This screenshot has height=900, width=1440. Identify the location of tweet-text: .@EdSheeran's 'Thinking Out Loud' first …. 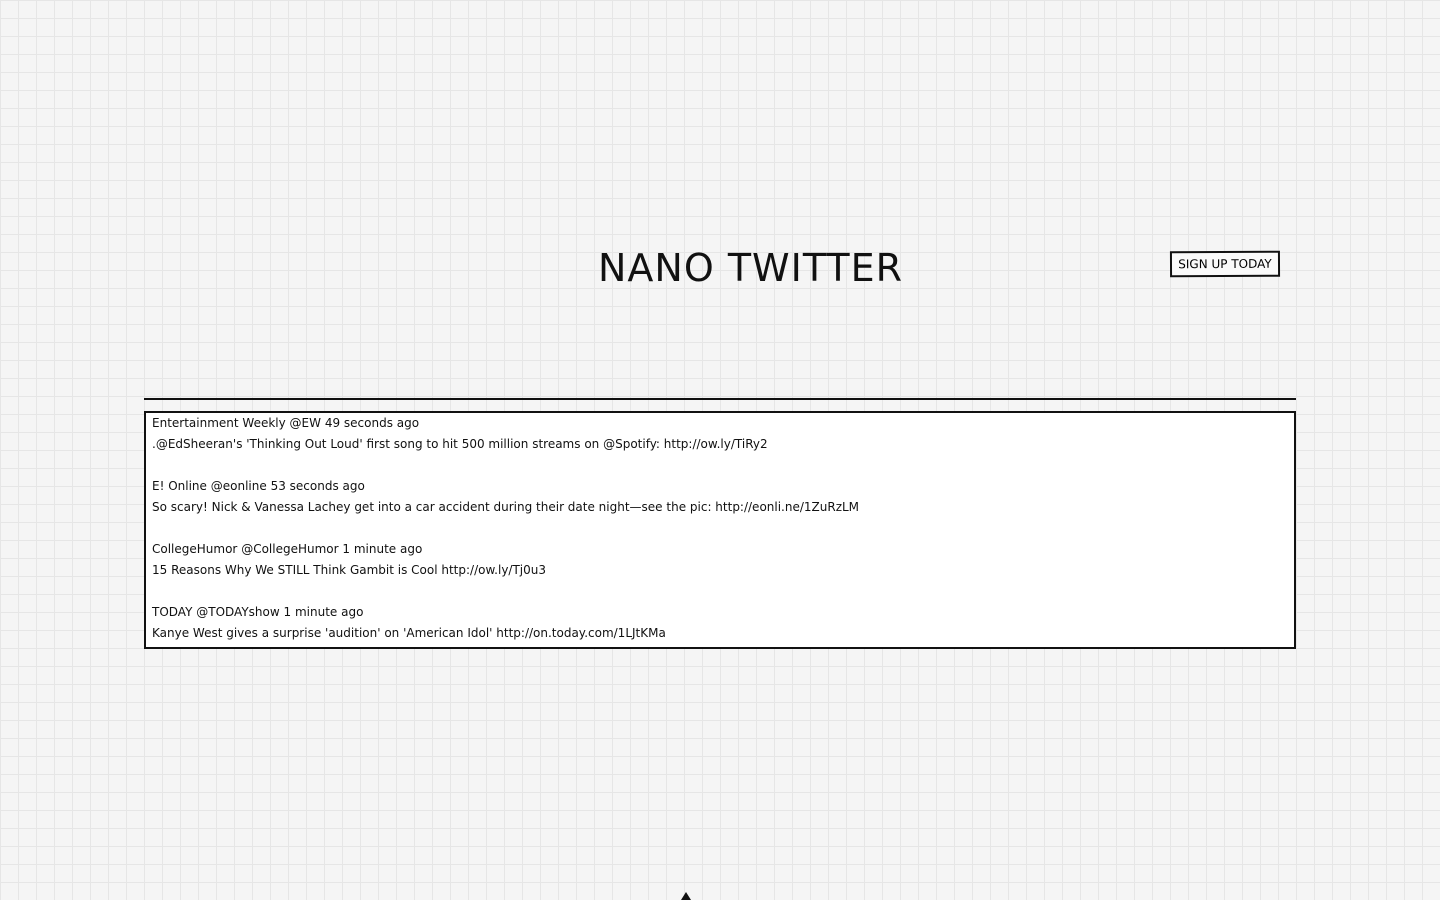
(460, 444).